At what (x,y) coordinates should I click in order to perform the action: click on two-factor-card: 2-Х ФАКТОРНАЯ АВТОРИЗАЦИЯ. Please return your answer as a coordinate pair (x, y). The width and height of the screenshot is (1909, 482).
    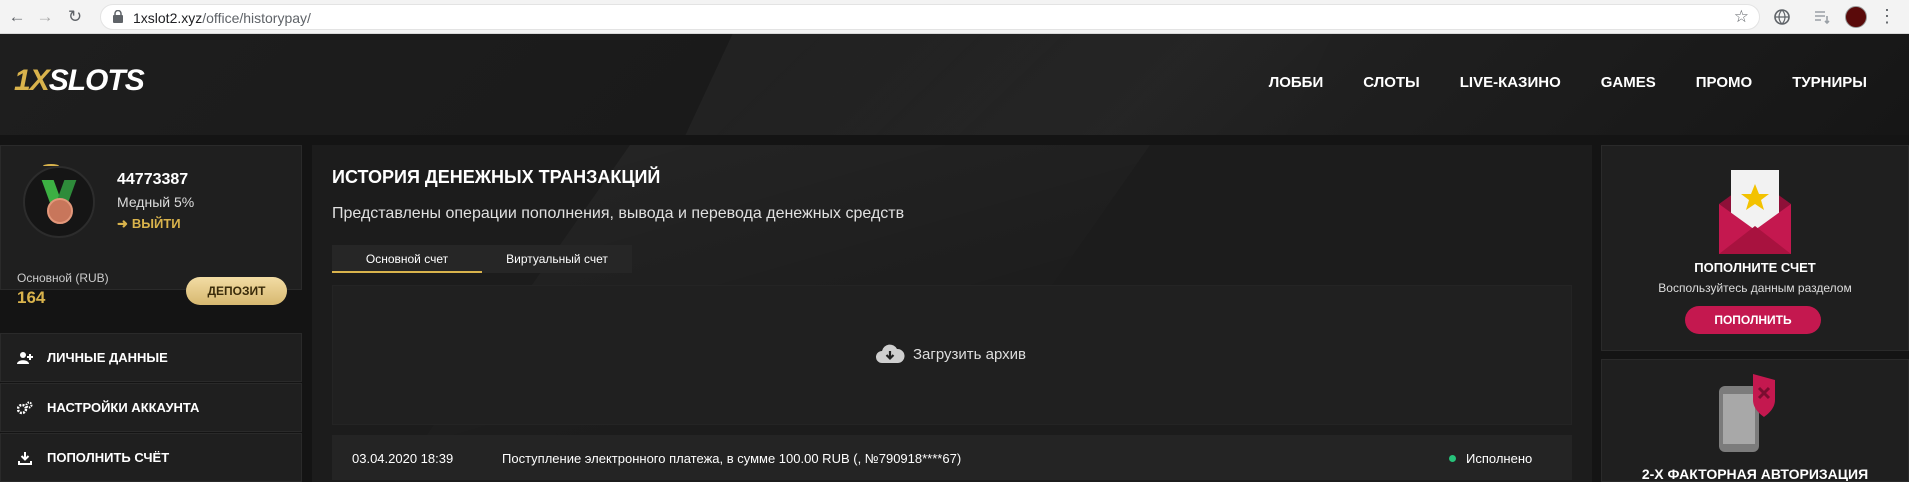
    Looking at the image, I should click on (1755, 420).